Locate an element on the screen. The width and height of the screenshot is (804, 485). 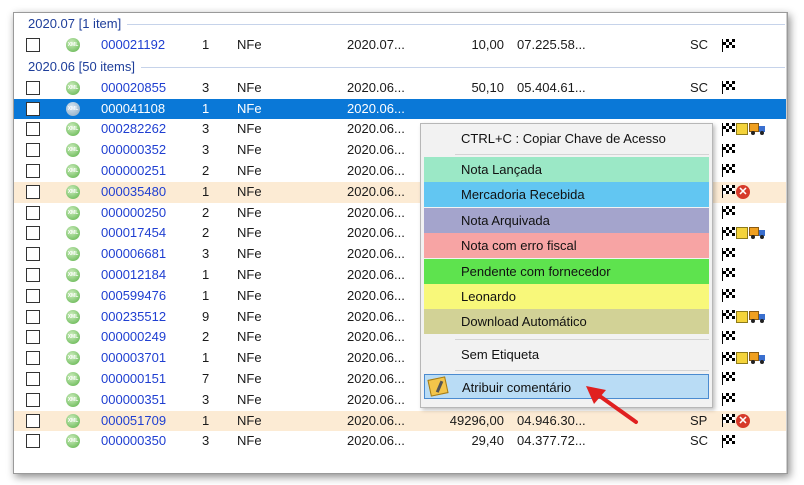
menu-item-label-tag: Nota com erro fiscal is located at coordinates (566, 246).